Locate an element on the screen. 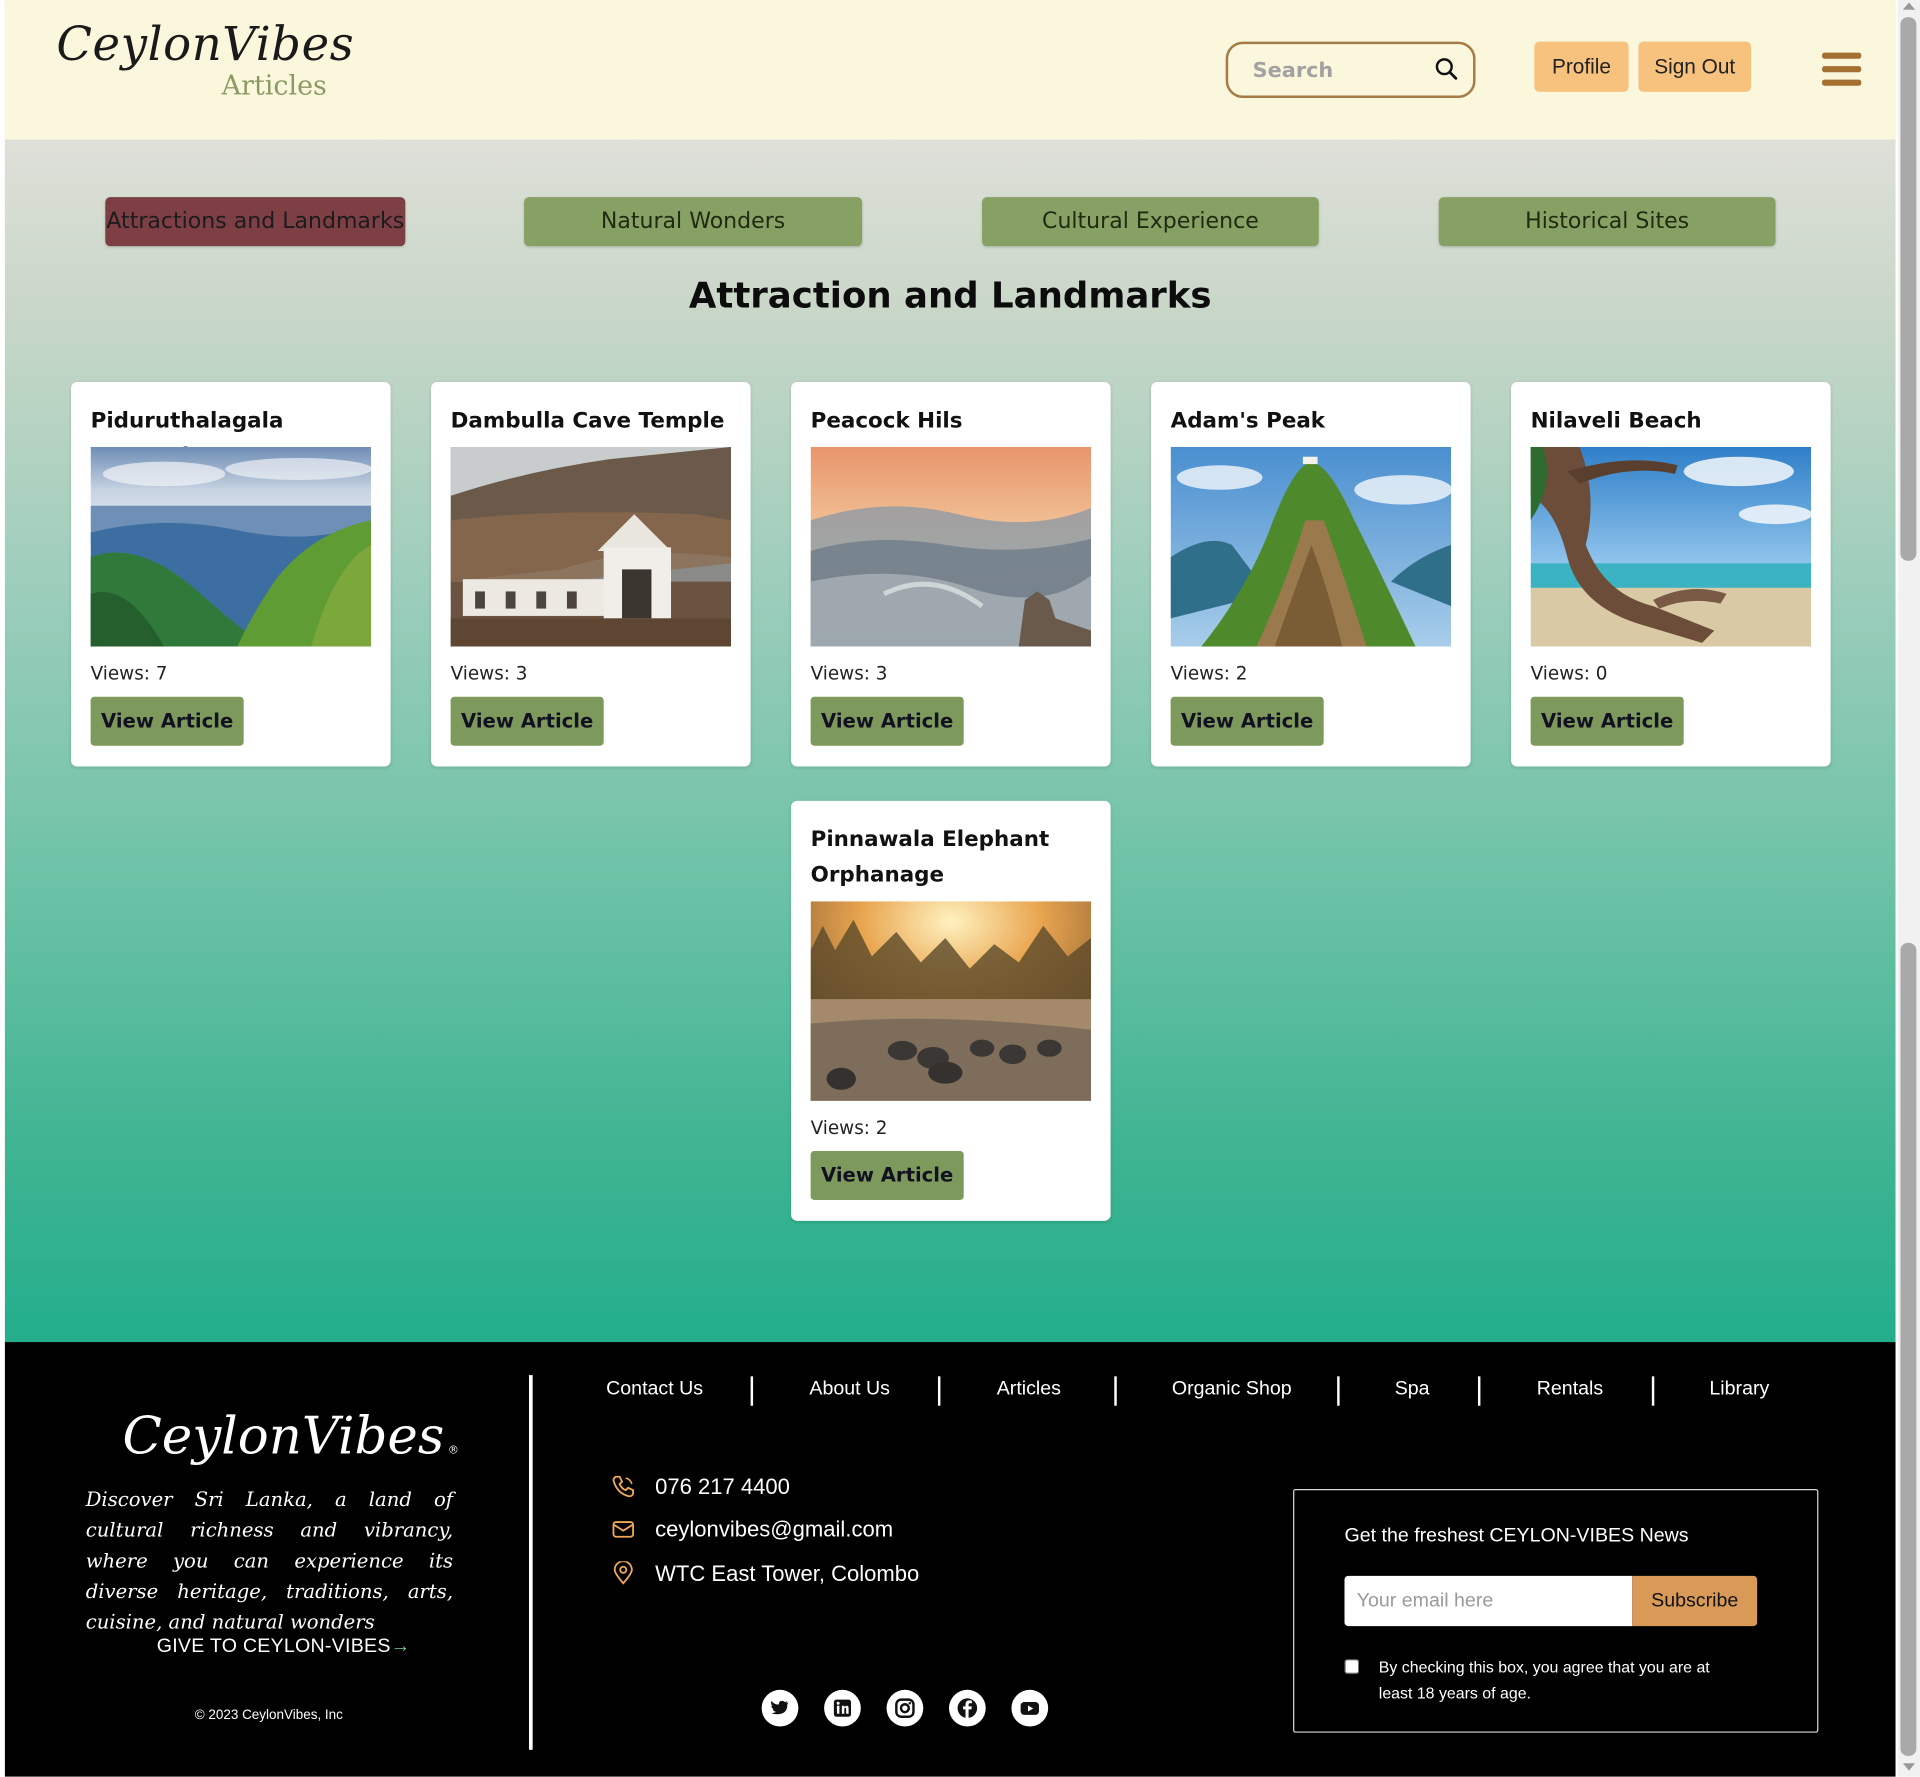  footer-link-organic-shop: Organic Shop is located at coordinates (1232, 1390).